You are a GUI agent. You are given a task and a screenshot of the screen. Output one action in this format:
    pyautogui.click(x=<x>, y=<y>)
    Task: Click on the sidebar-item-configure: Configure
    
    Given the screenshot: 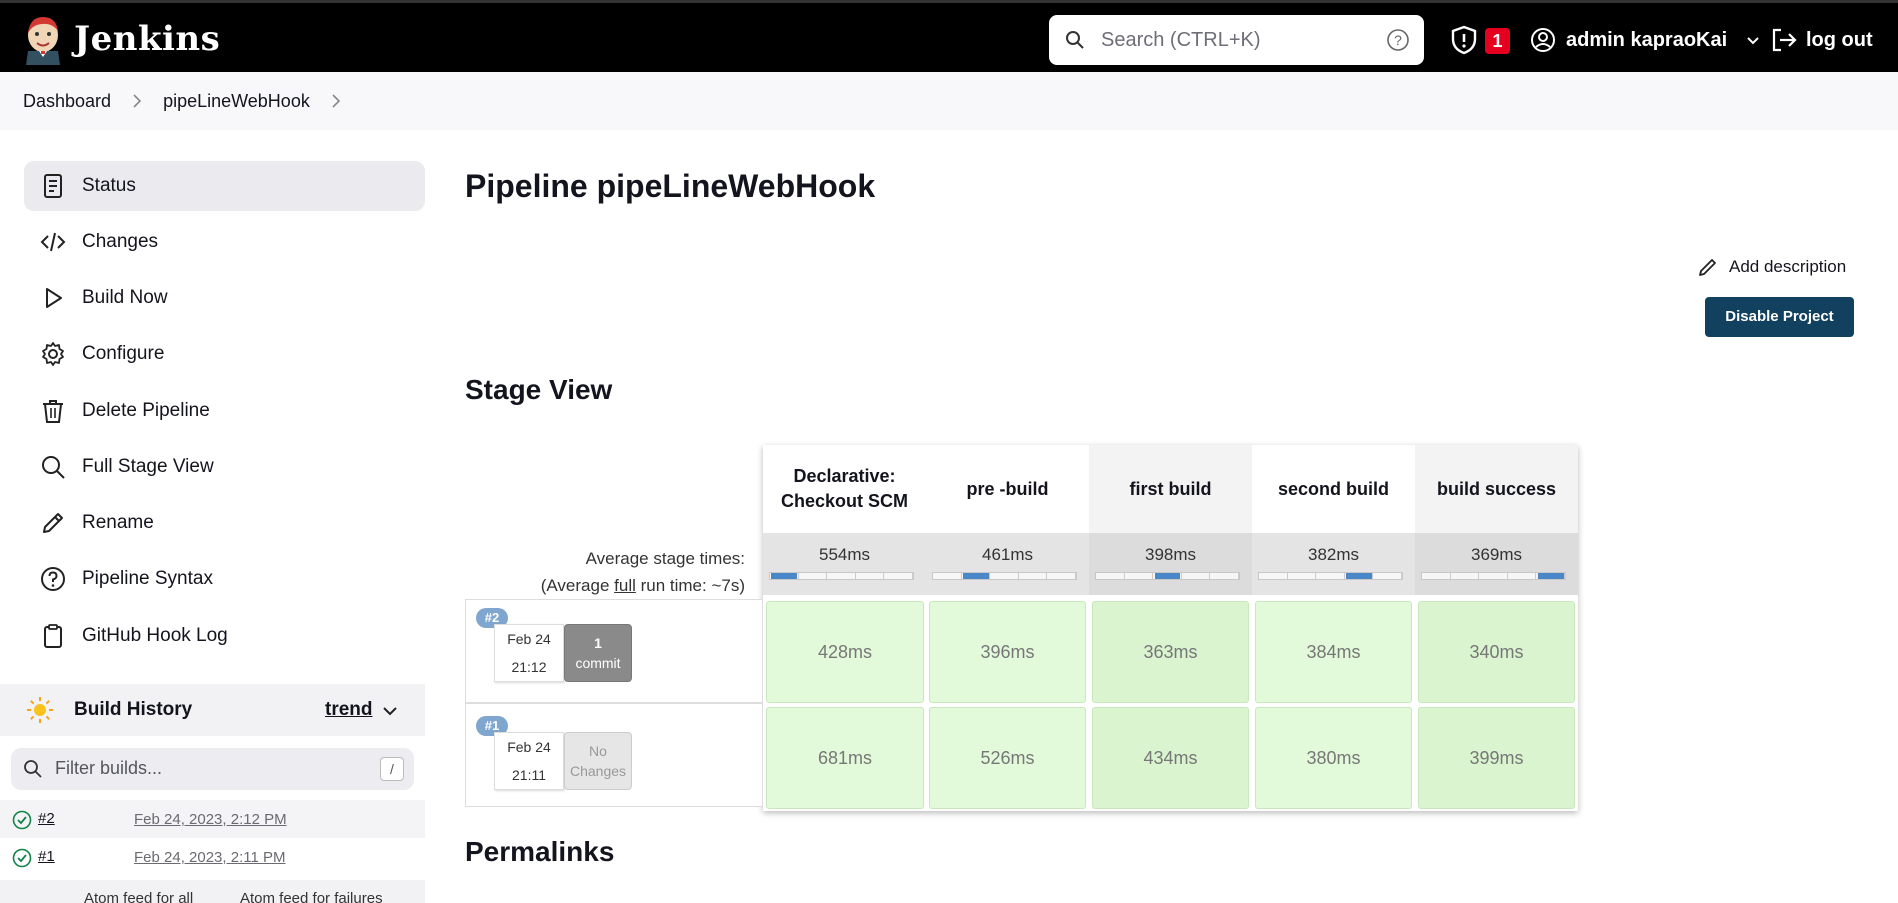 What is the action you would take?
    pyautogui.click(x=224, y=354)
    